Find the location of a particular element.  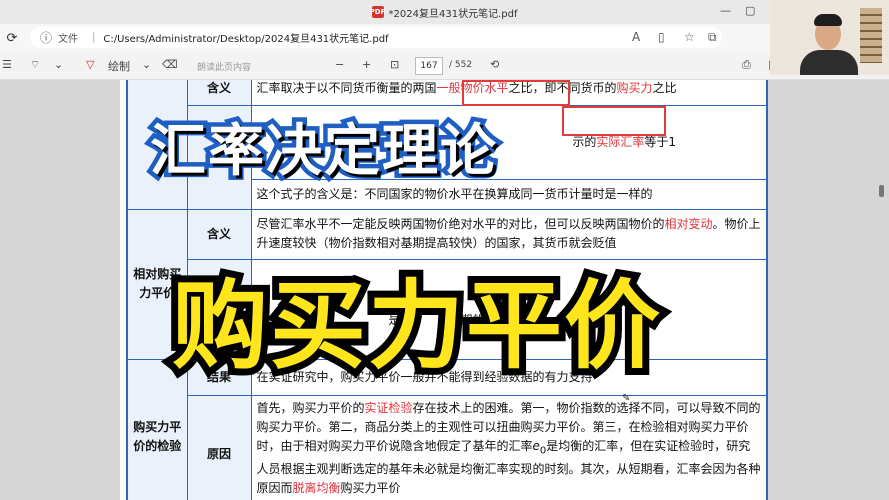

fit-page-icon: ⊡ is located at coordinates (394, 64).